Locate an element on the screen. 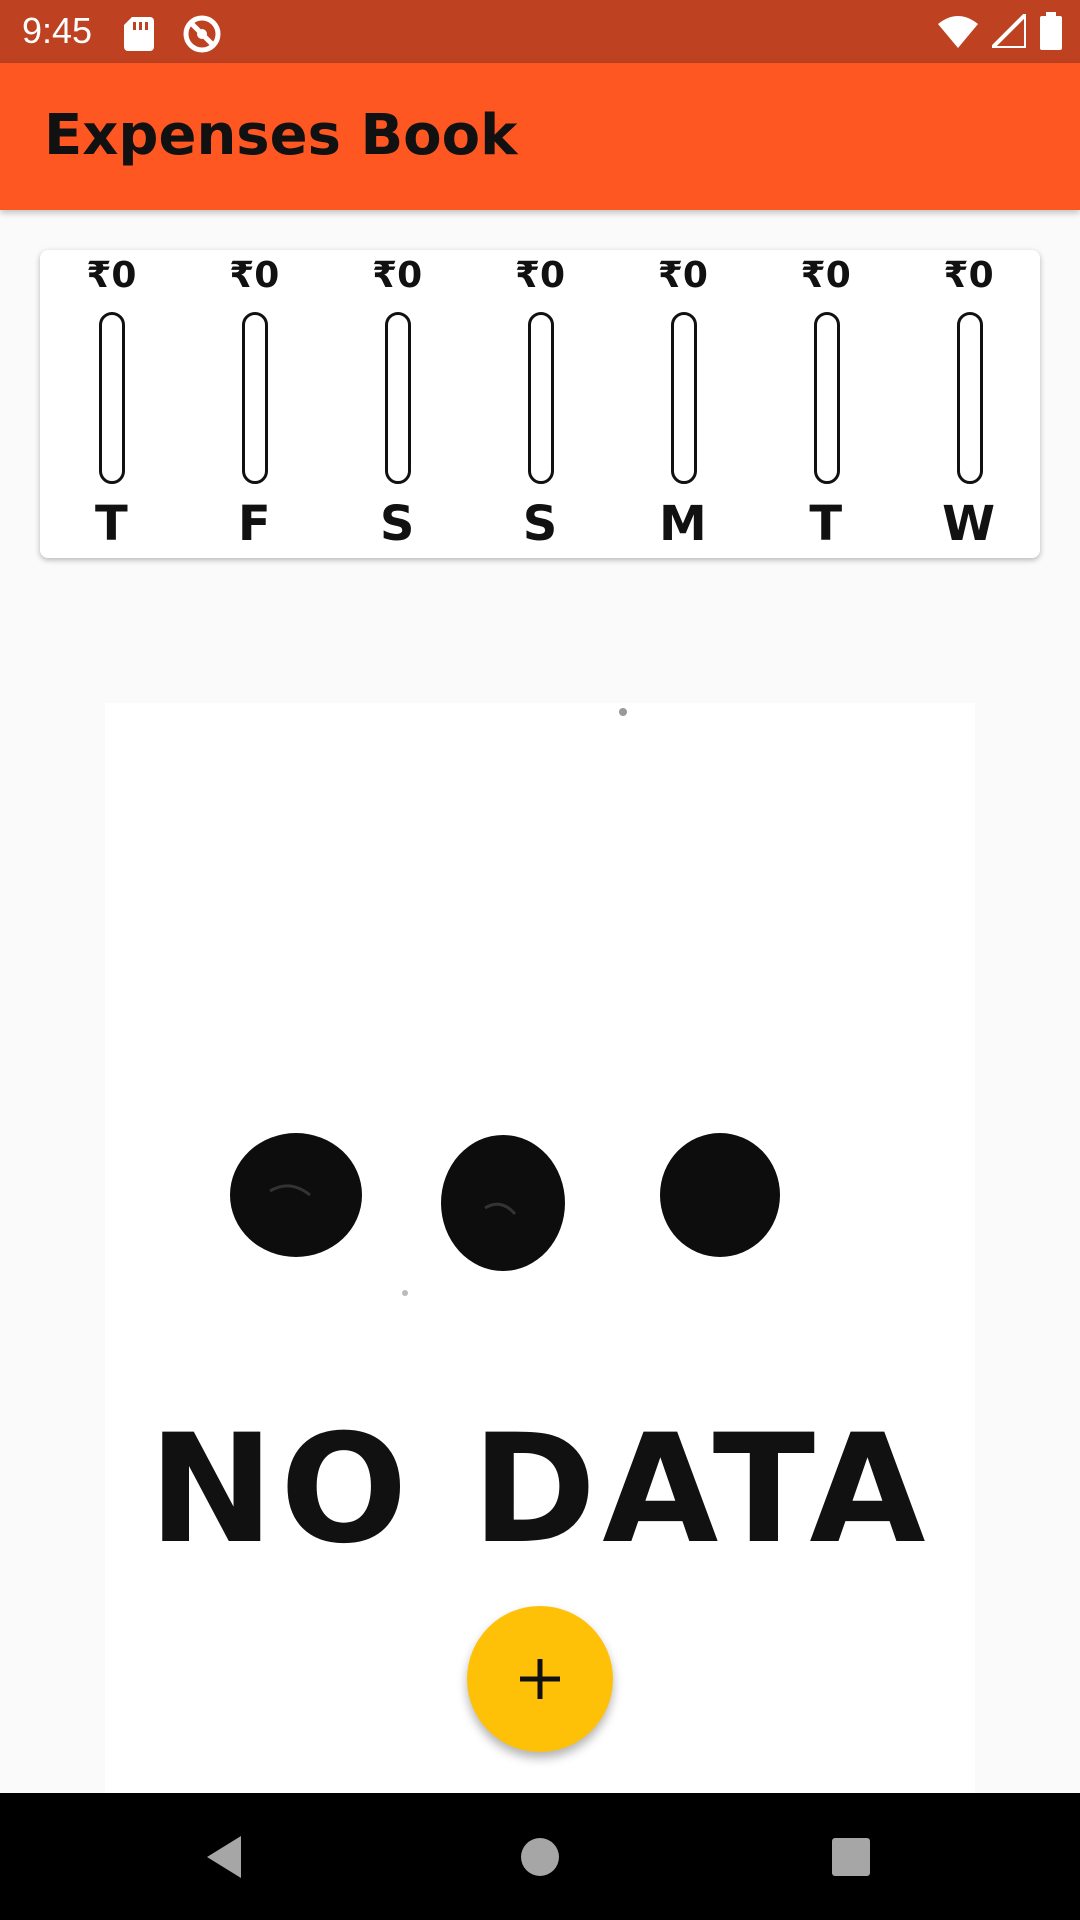 This screenshot has width=1080, height=1920. bar-column: ₹0 F is located at coordinates (254, 404).